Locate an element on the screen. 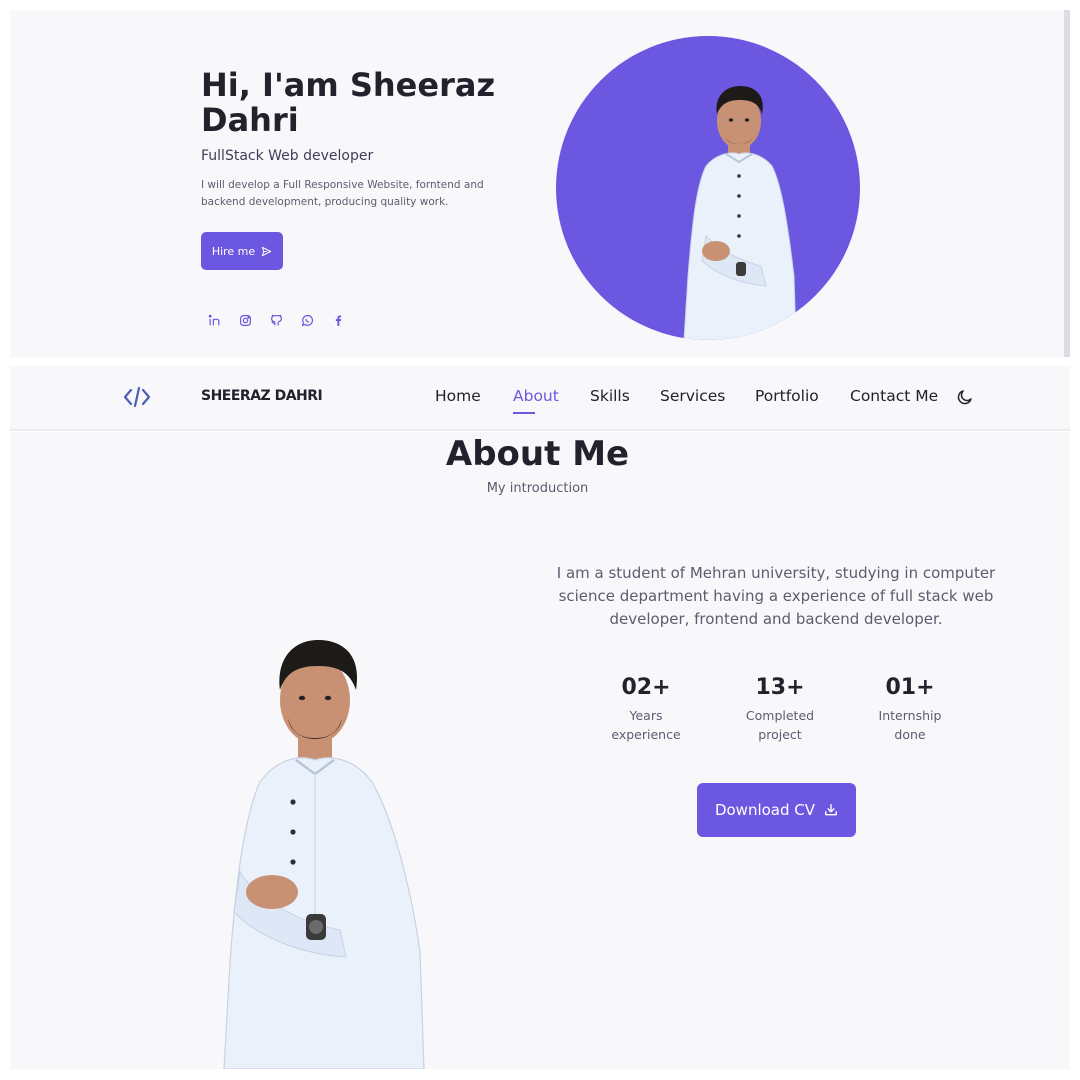 The width and height of the screenshot is (1080, 1080). active-nav-indicator is located at coordinates (524, 413).